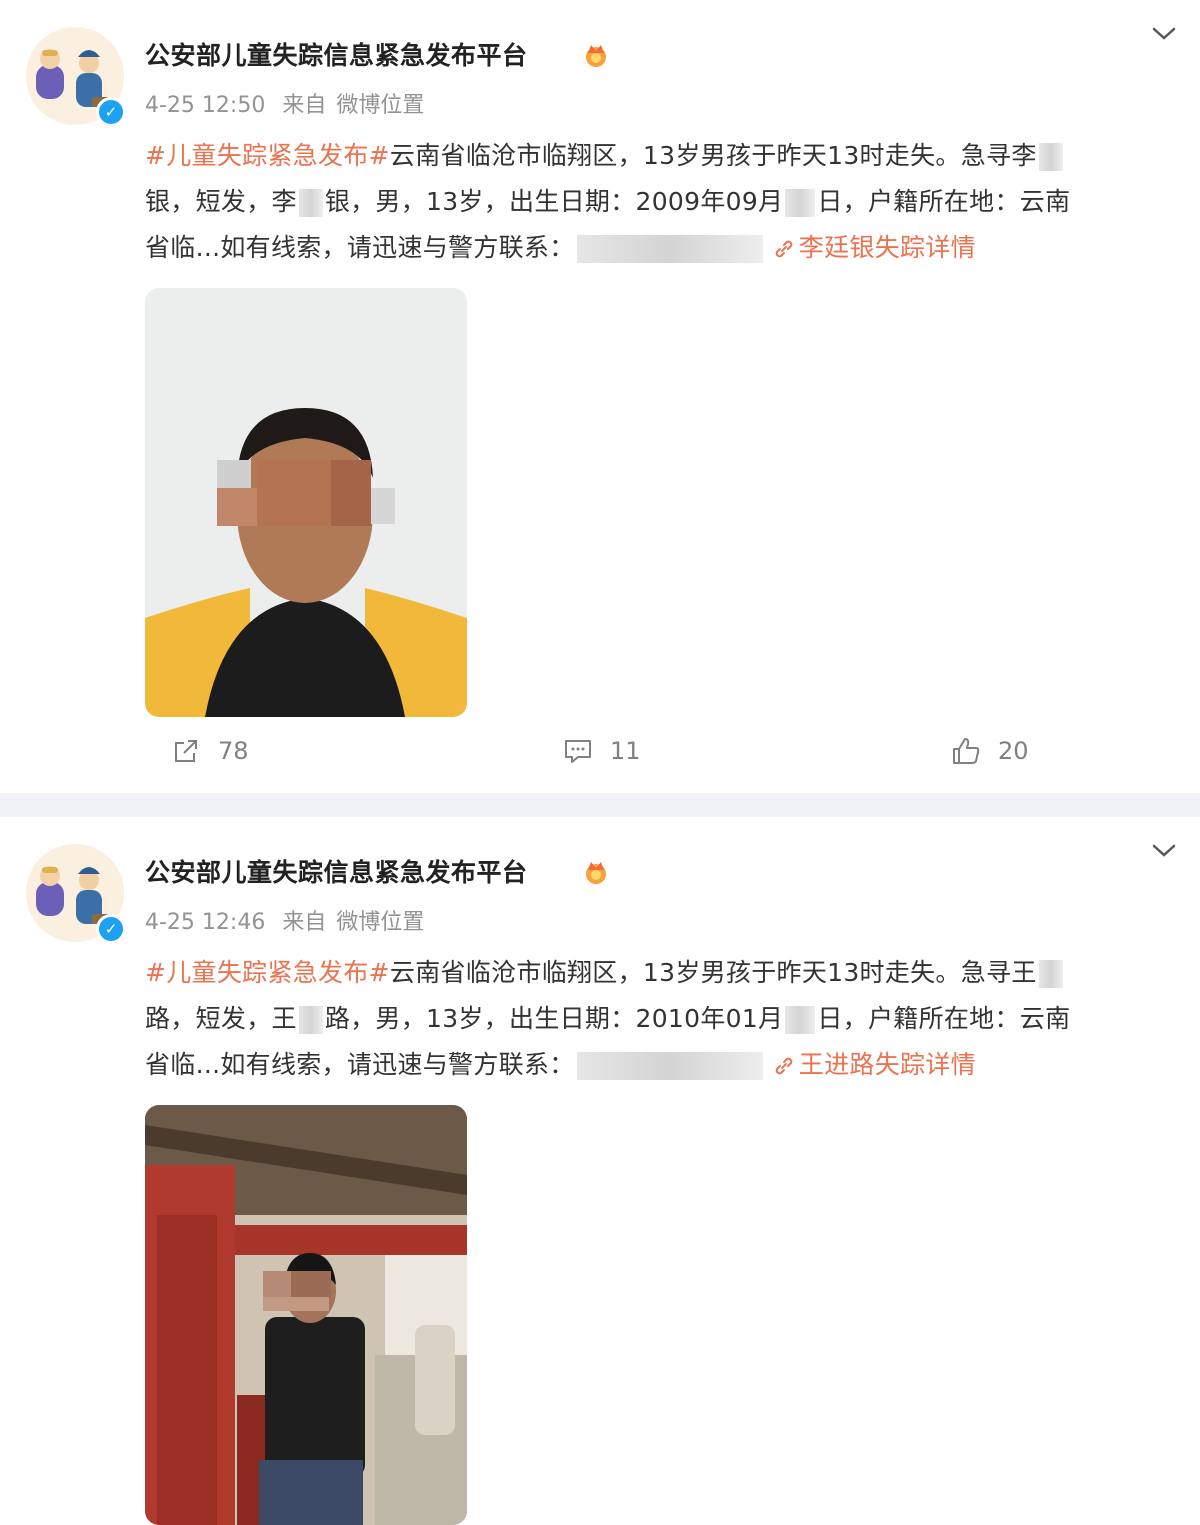  I want to click on share-icon, so click(186, 751).